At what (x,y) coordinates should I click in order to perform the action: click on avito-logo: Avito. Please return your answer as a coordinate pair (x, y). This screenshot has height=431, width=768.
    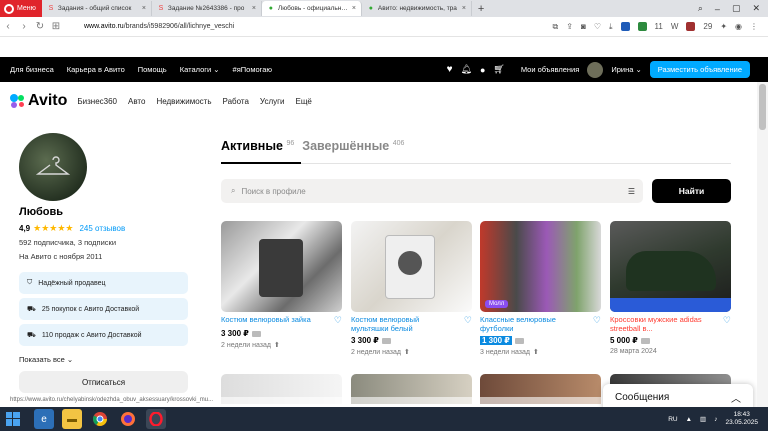
    Looking at the image, I should click on (33, 101).